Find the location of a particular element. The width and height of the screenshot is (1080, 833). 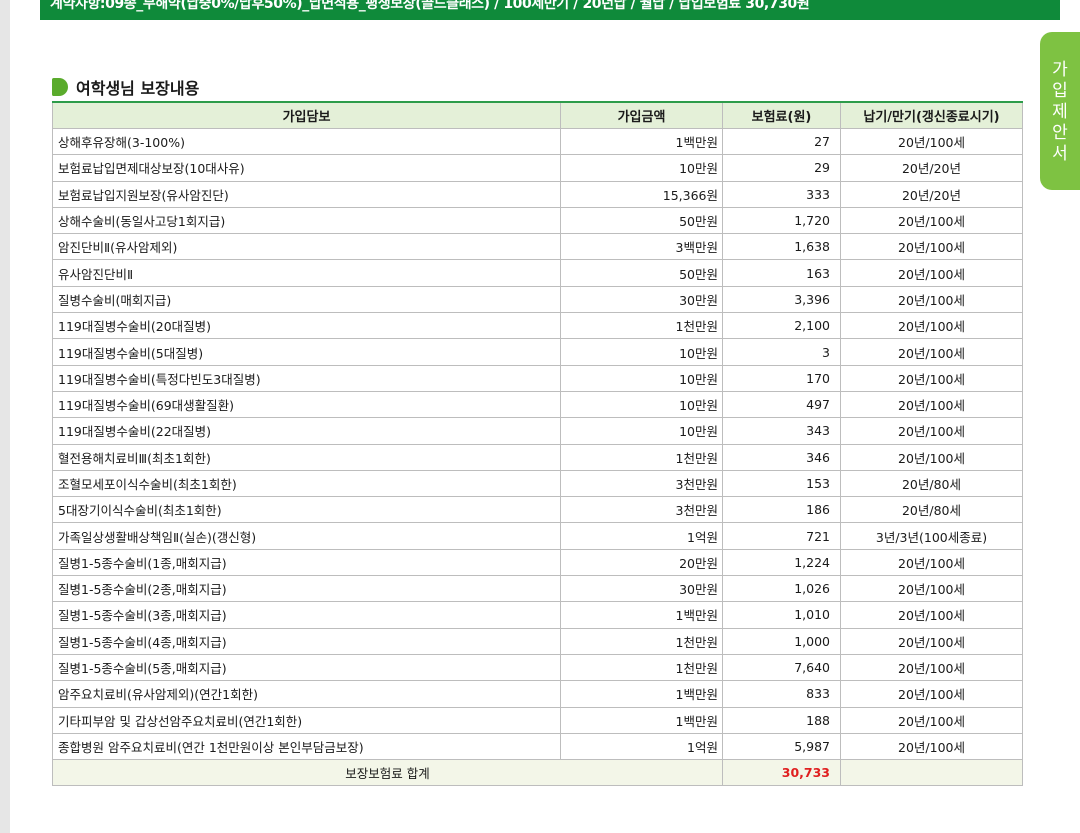

cell-premium: 833 is located at coordinates (781, 694).